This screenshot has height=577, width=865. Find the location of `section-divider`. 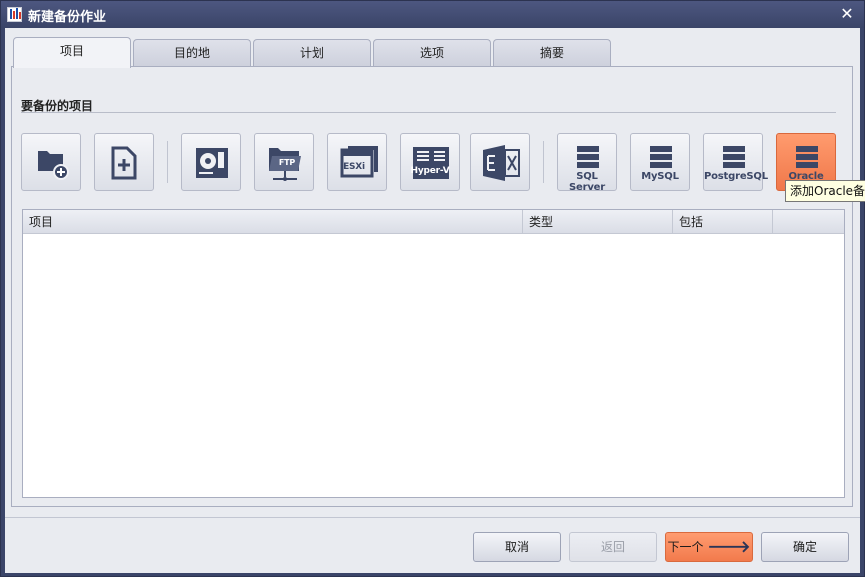

section-divider is located at coordinates (428, 112).